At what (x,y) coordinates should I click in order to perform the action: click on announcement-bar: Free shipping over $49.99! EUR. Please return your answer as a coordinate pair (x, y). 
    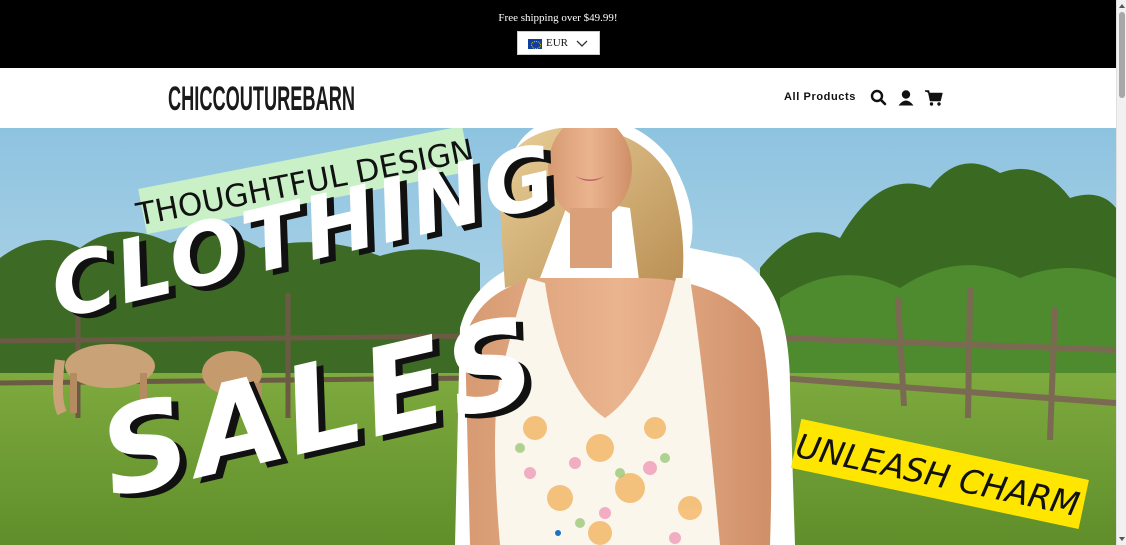
    Looking at the image, I should click on (558, 34).